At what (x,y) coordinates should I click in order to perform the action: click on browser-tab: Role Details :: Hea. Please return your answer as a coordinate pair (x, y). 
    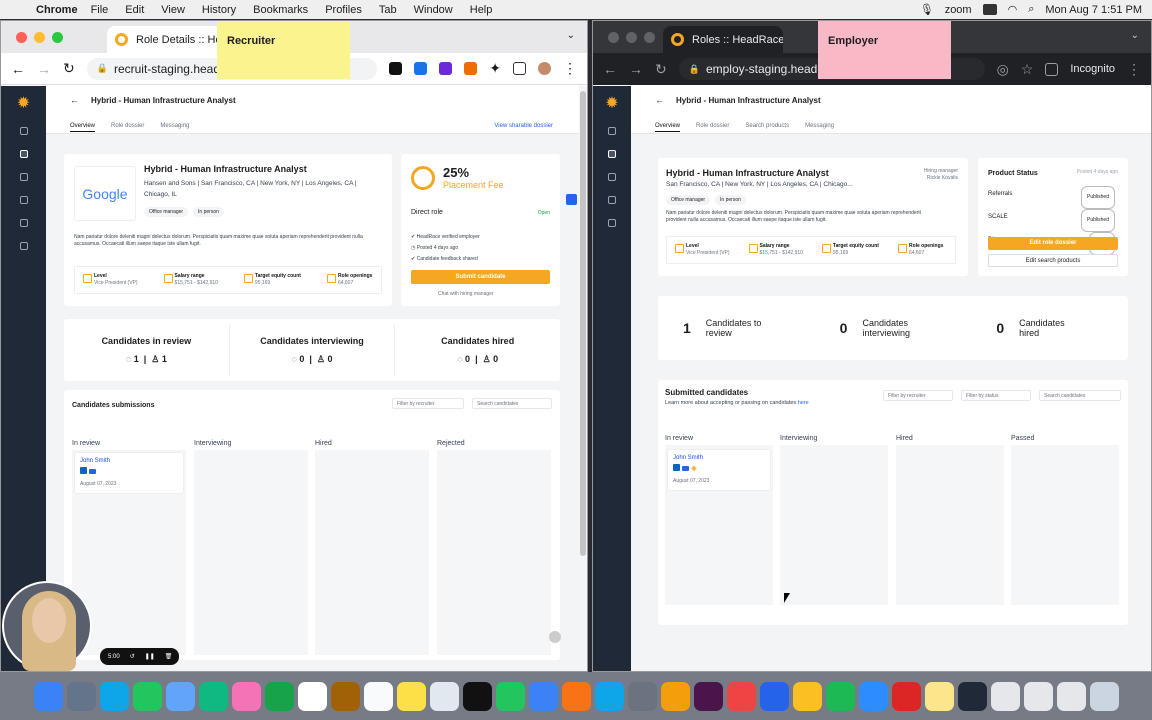
    Looking at the image, I should click on (167, 39).